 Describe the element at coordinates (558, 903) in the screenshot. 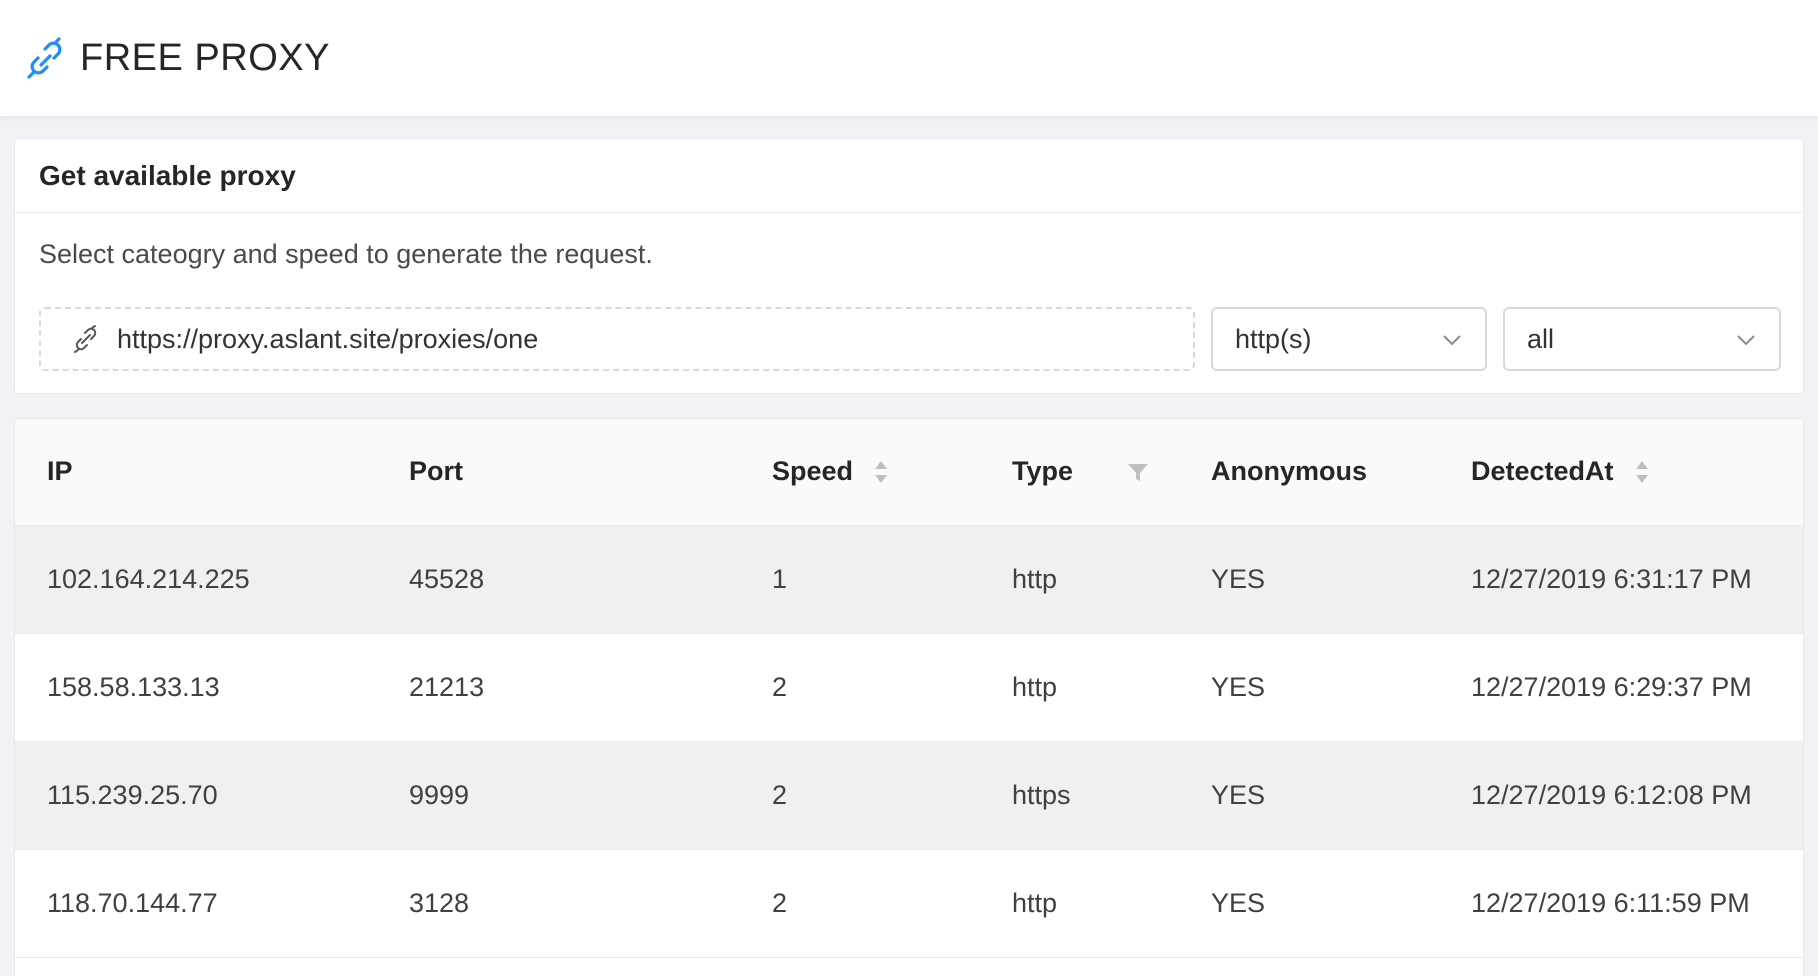

I see `cell-port: 3128` at that location.